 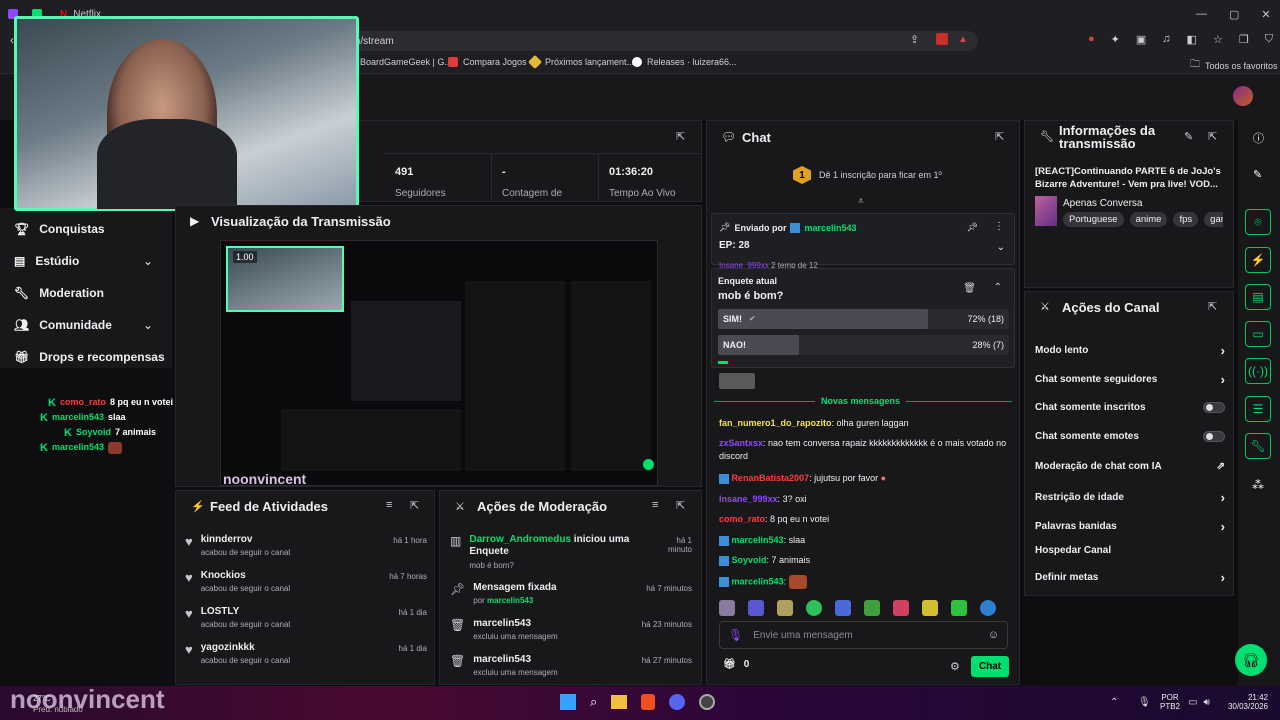 What do you see at coordinates (245, 539) in the screenshot?
I see `follower-name: kinnderrov` at bounding box center [245, 539].